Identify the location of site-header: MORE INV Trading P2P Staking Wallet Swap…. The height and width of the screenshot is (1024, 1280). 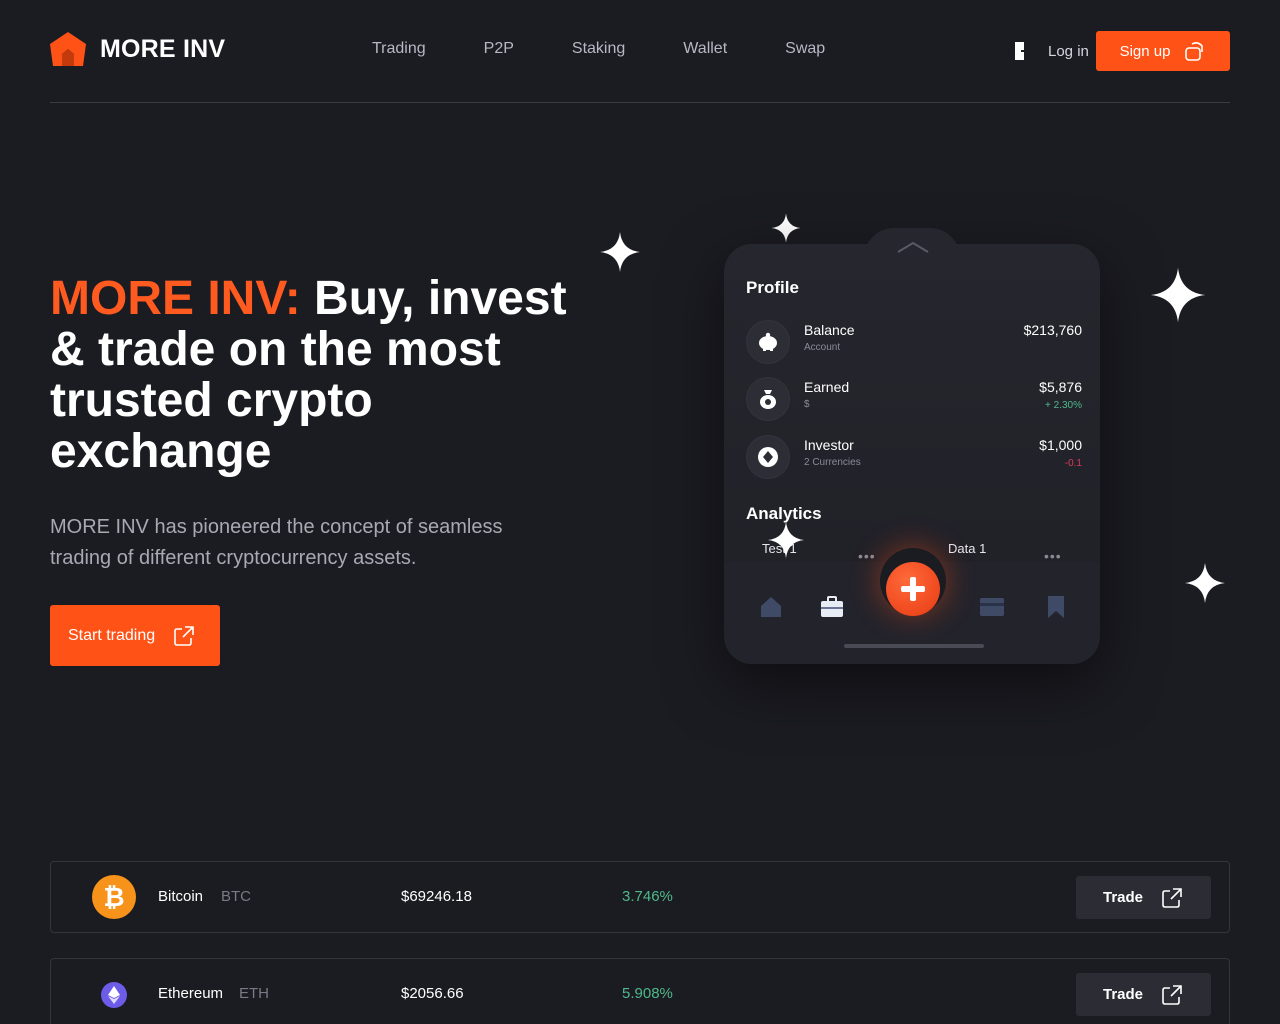
(640, 51).